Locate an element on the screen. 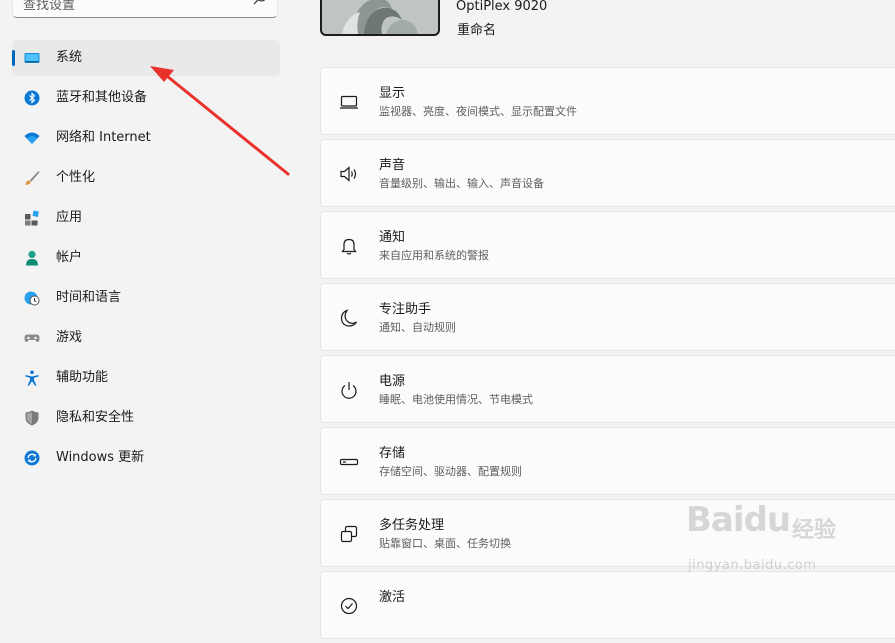 This screenshot has height=643, width=895. gamepad-icon is located at coordinates (32, 338).